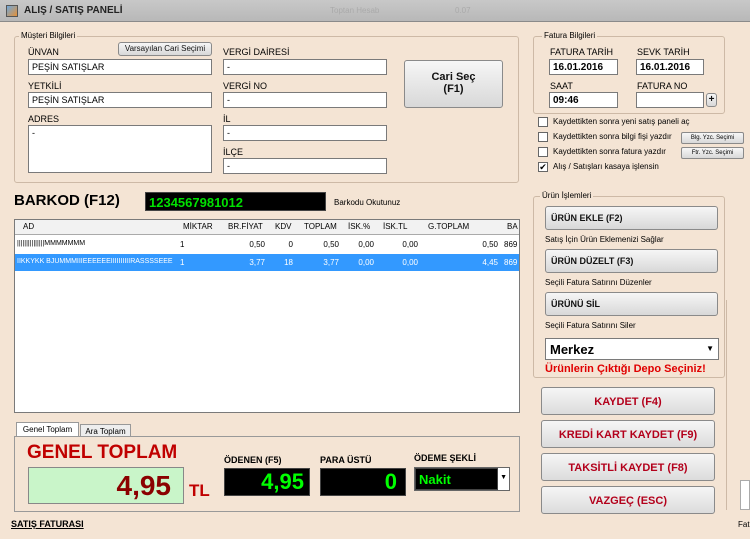  Describe the element at coordinates (663, 52) in the screenshot. I see `sevk-tarih-label: SEVK TARİH` at that location.